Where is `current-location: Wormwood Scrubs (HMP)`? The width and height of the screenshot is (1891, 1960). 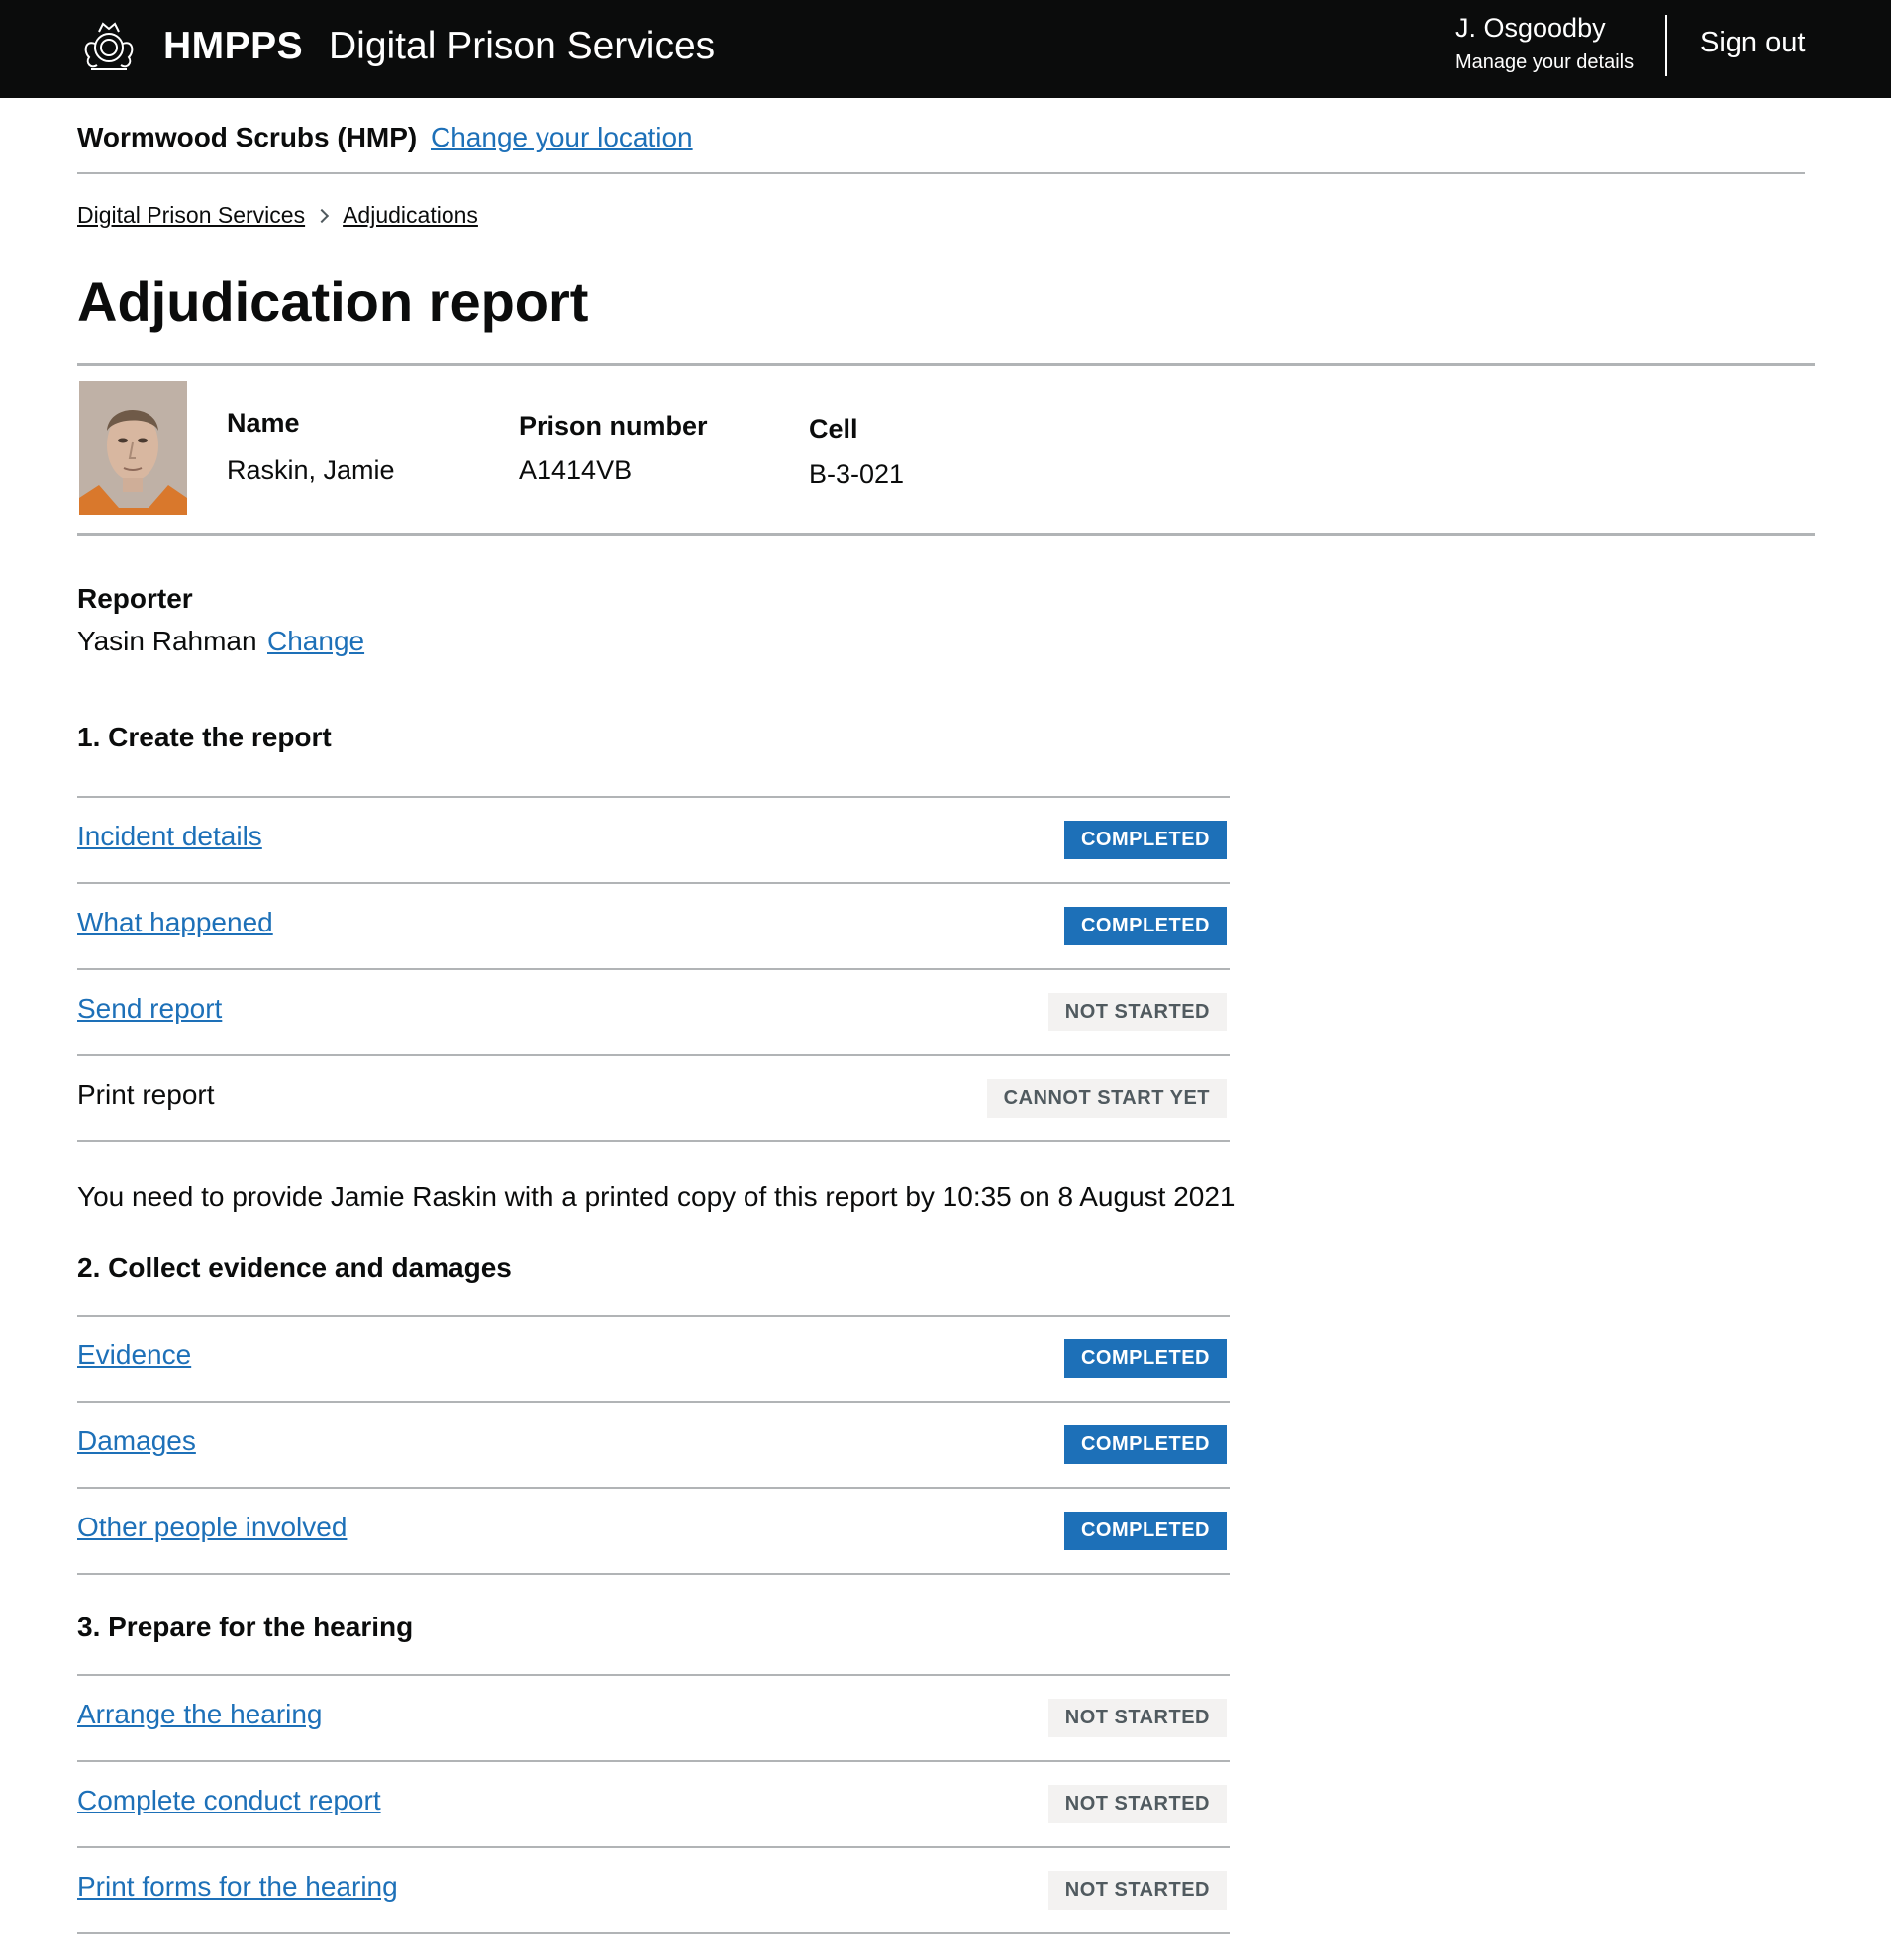
current-location: Wormwood Scrubs (HMP) is located at coordinates (247, 137).